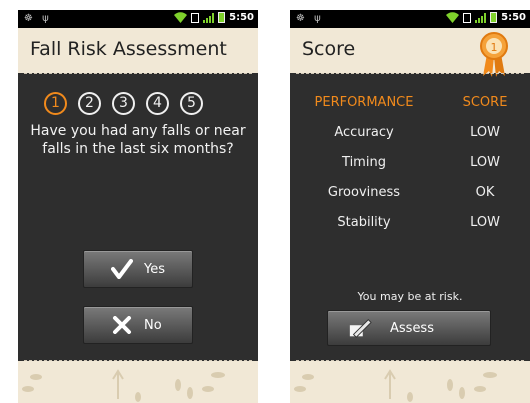  What do you see at coordinates (128, 49) in the screenshot?
I see `page-title: Fall Risk Assessment` at bounding box center [128, 49].